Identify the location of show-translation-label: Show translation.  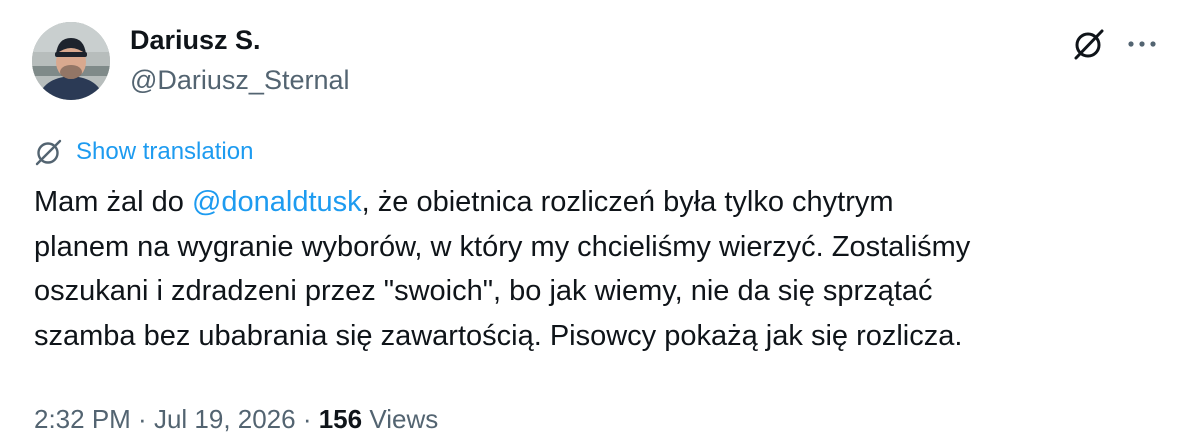
(165, 151).